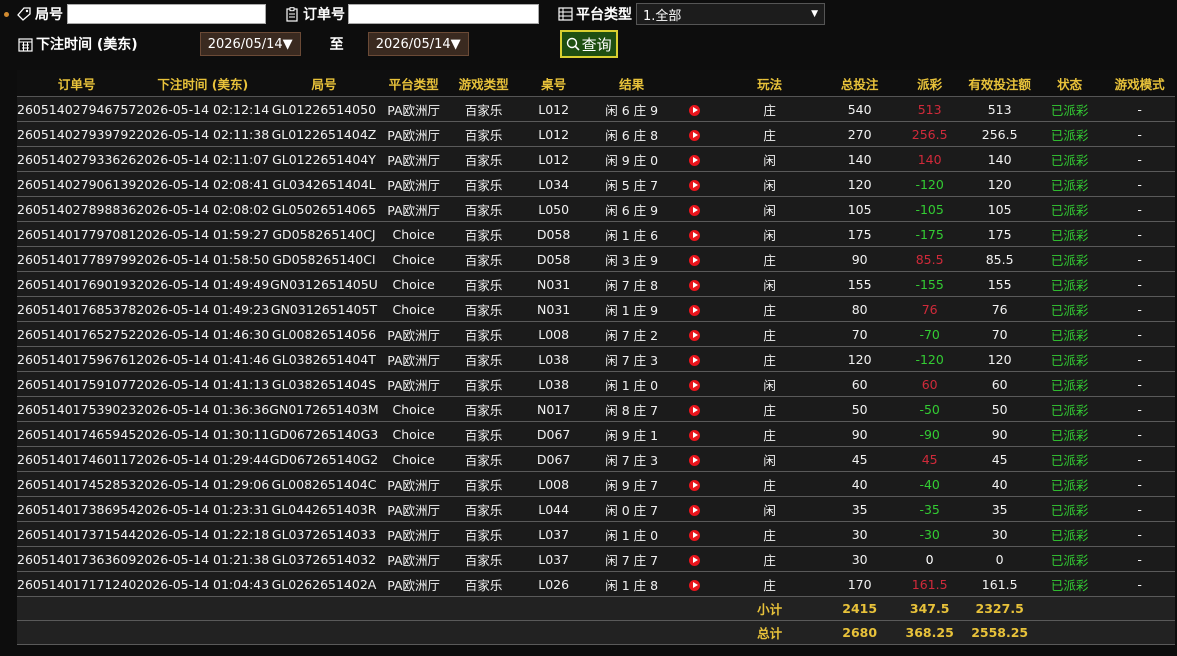 Image resolution: width=1177 pixels, height=656 pixels. What do you see at coordinates (77, 334) in the screenshot?
I see `order-no-cell: 260514017652752` at bounding box center [77, 334].